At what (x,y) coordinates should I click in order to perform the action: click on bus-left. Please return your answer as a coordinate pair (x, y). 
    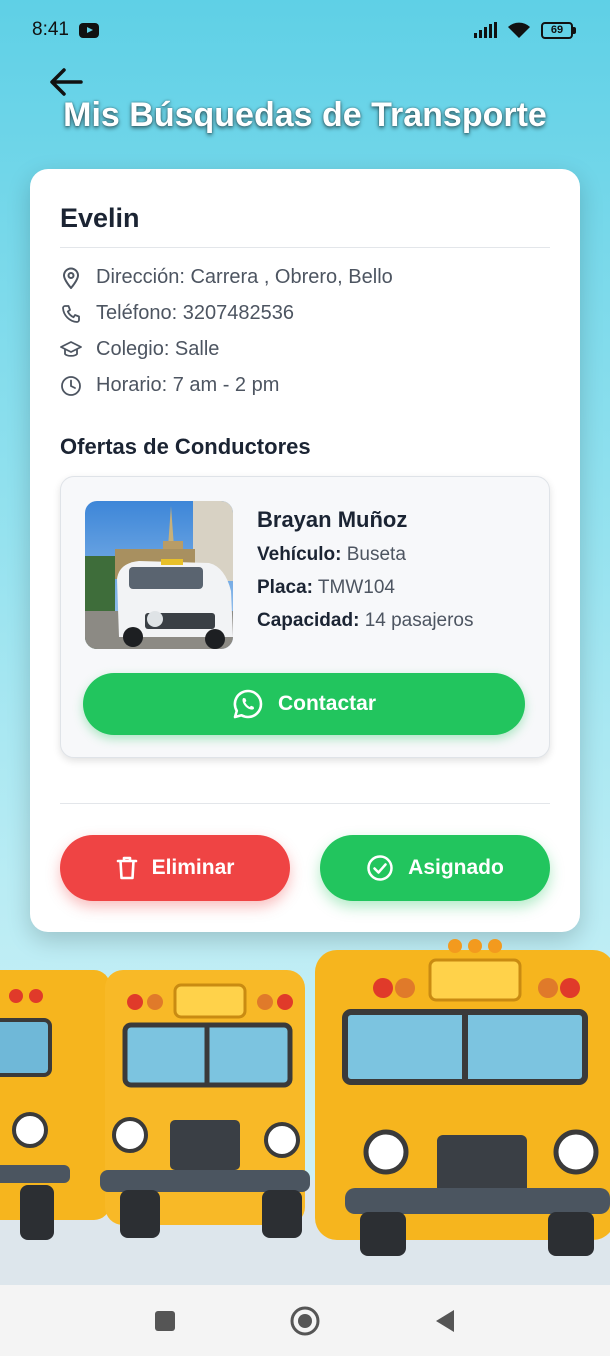
    Looking at the image, I should click on (55, 1105).